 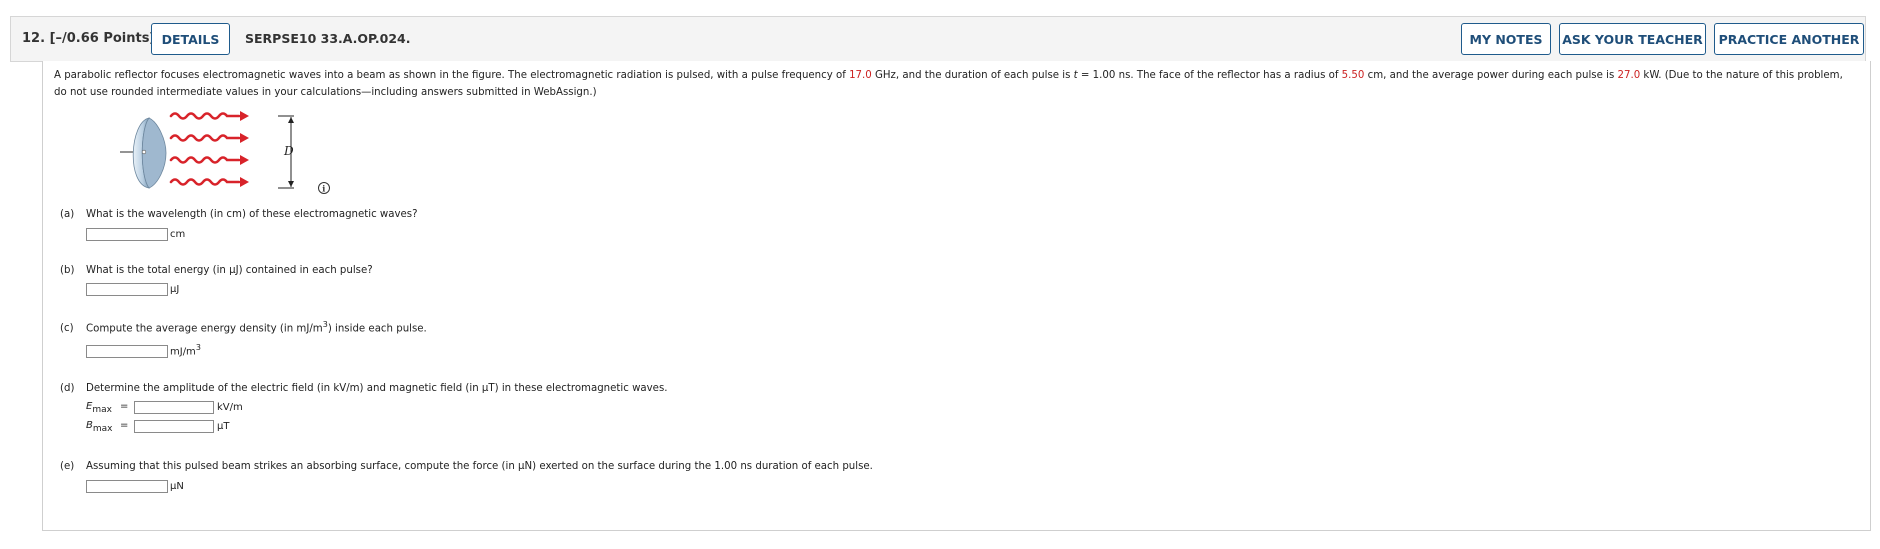 I want to click on part-b-letter: (b), so click(x=67, y=270).